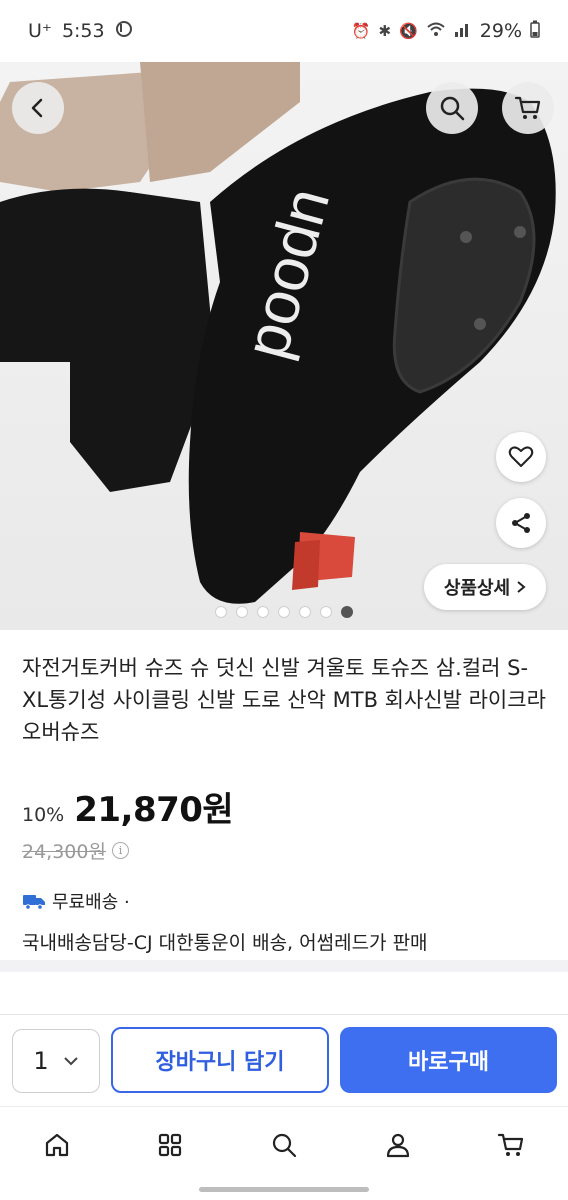 Image resolution: width=568 pixels, height=1200 pixels. I want to click on category-grid-icon, so click(170, 1144).